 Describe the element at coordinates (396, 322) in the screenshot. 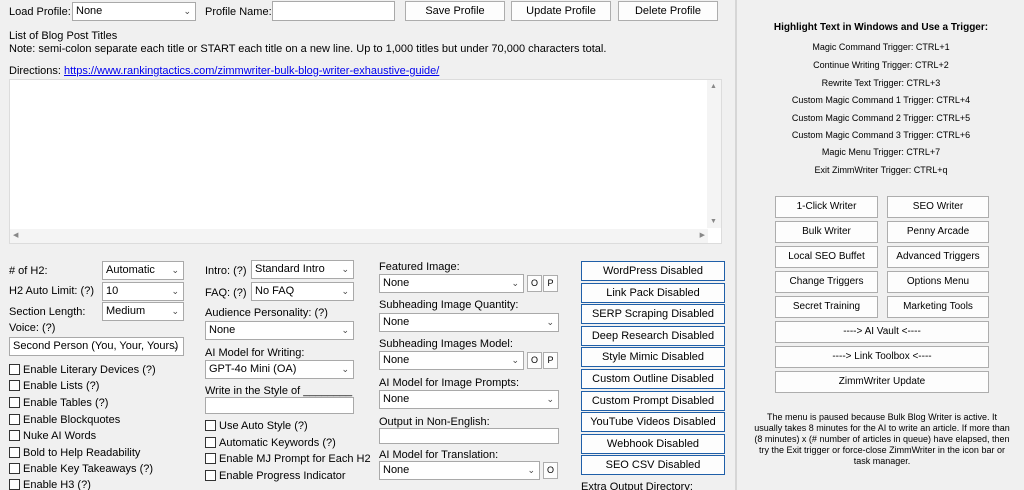

I see `subheading-qty-value: None` at that location.